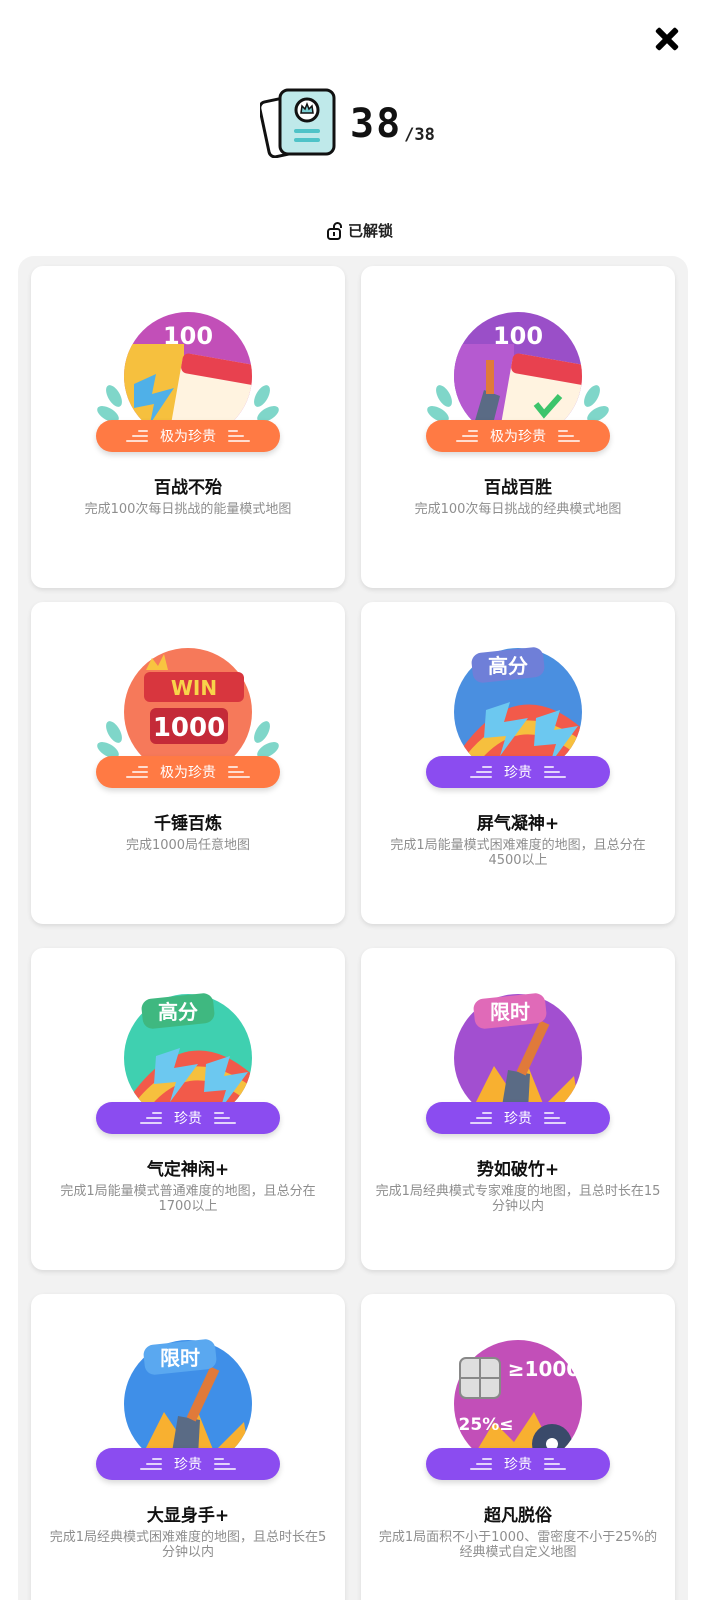  What do you see at coordinates (518, 824) in the screenshot?
I see `achievement-title: 屏气凝神+` at bounding box center [518, 824].